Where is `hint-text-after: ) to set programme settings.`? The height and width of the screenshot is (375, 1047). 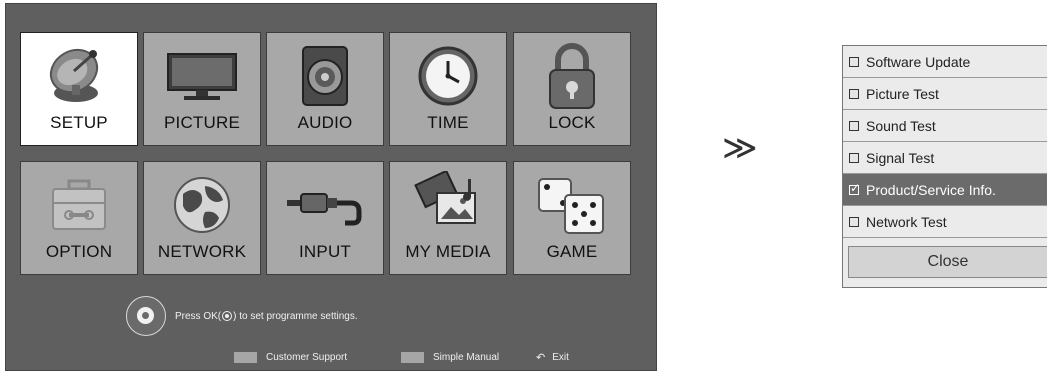 hint-text-after: ) to set programme settings. is located at coordinates (295, 316).